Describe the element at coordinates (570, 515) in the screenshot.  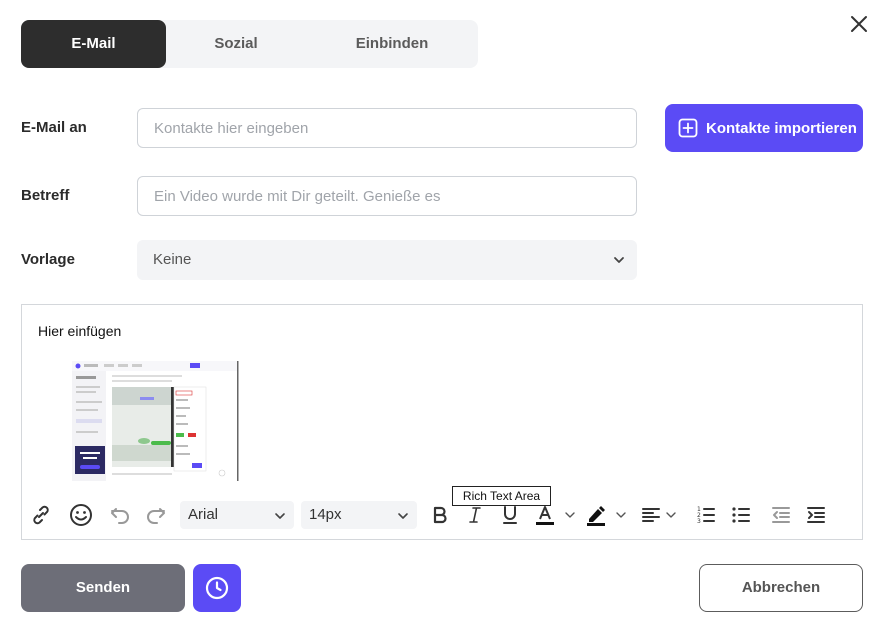
I see `text-color-dropdown-icon` at that location.